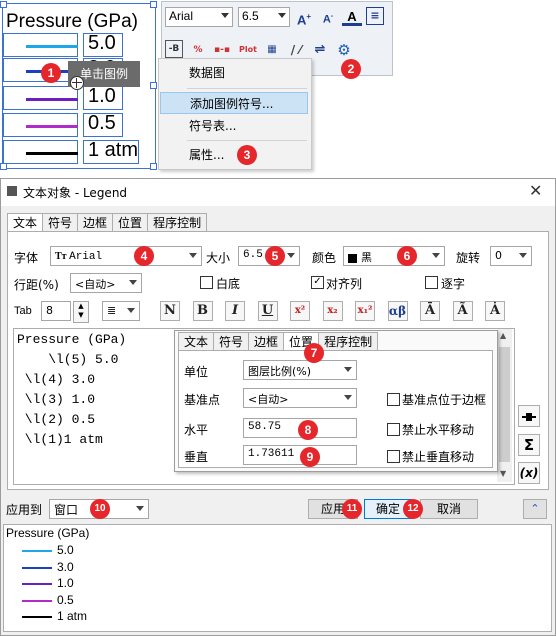 This screenshot has height=636, width=556. I want to click on toolbar-size-select: 6.5, so click(264, 17).